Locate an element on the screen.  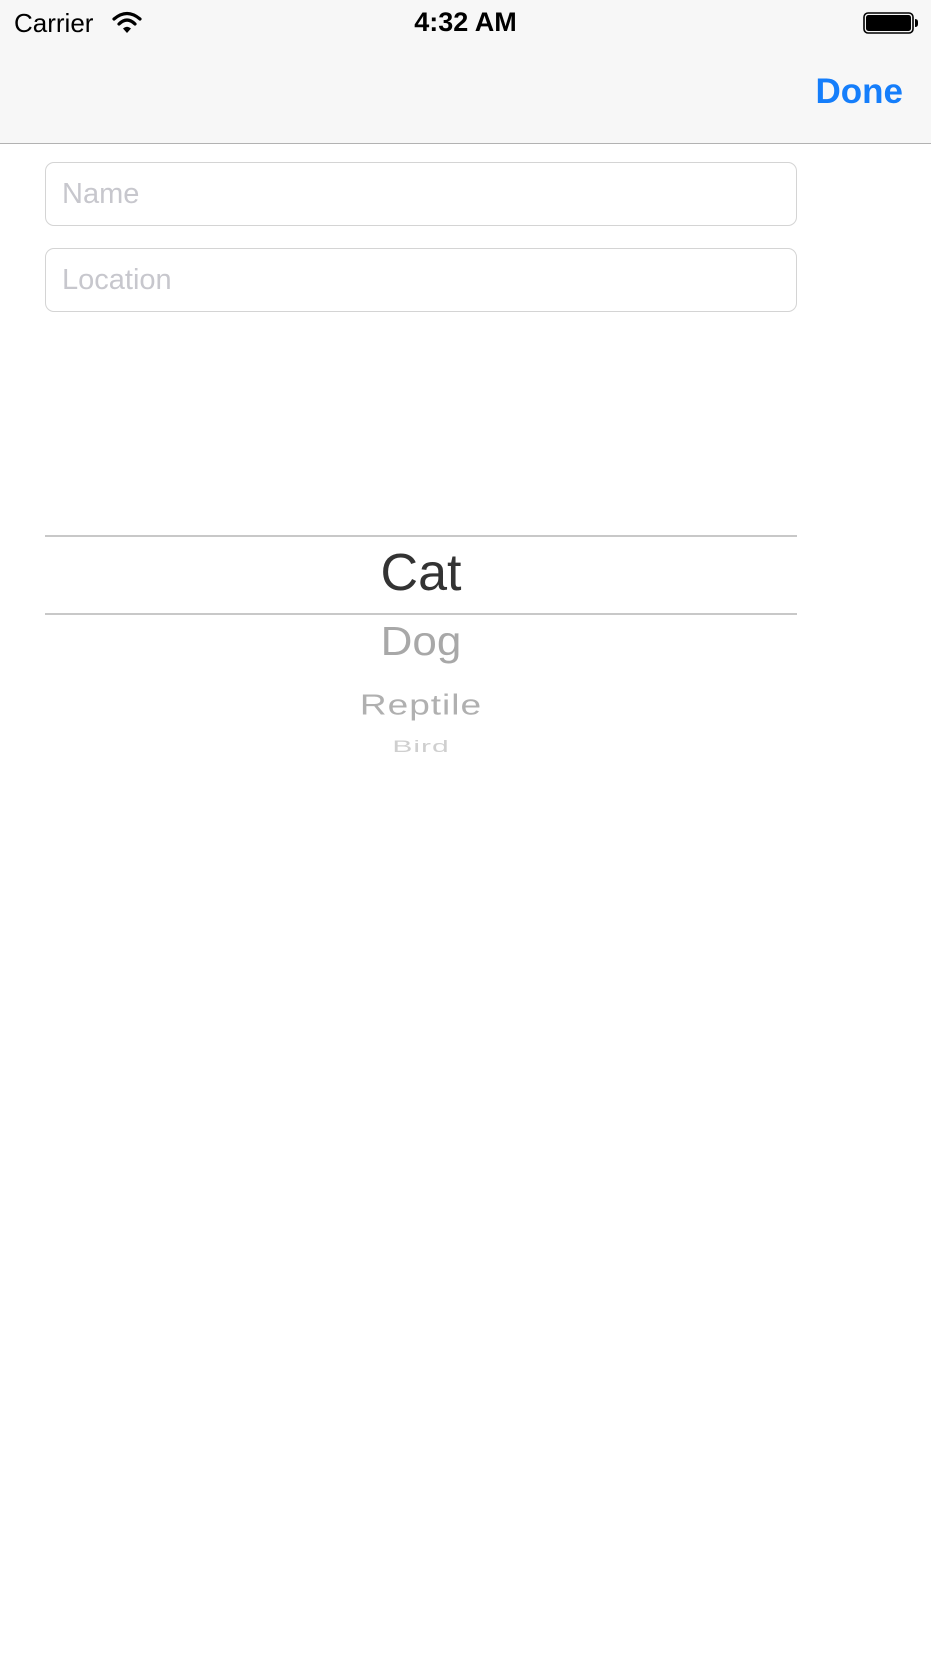
picker-option: Bird is located at coordinates (421, 747).